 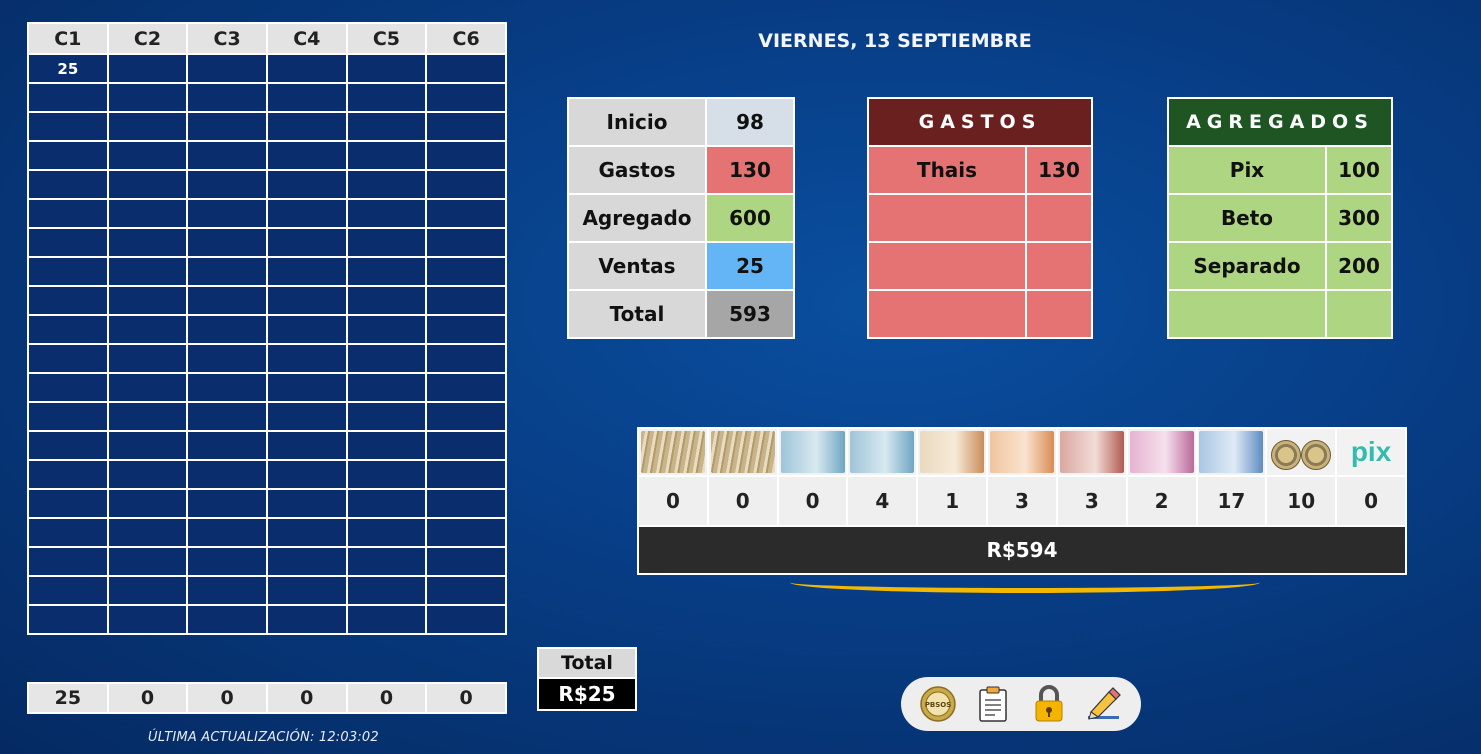 What do you see at coordinates (1059, 170) in the screenshot?
I see `gastos-amount: 130` at bounding box center [1059, 170].